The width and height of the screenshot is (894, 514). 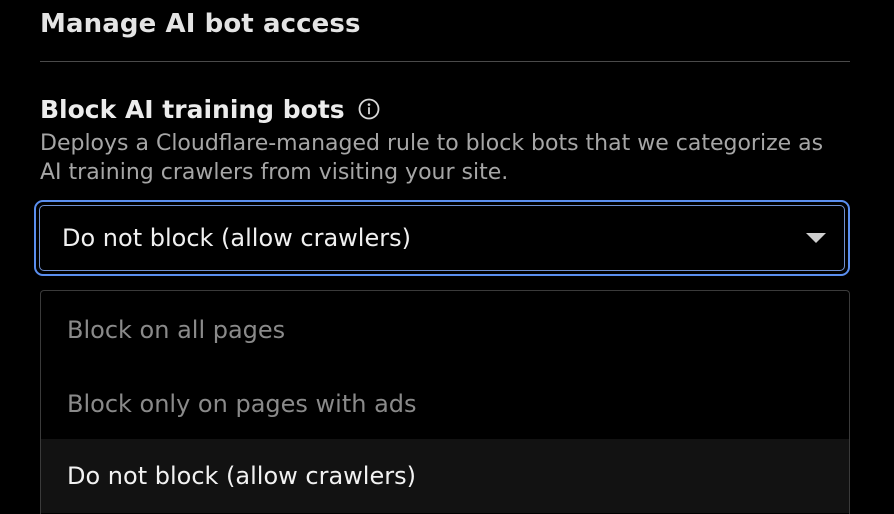 What do you see at coordinates (242, 404) in the screenshot?
I see `option-label: Block only on pages with ads` at bounding box center [242, 404].